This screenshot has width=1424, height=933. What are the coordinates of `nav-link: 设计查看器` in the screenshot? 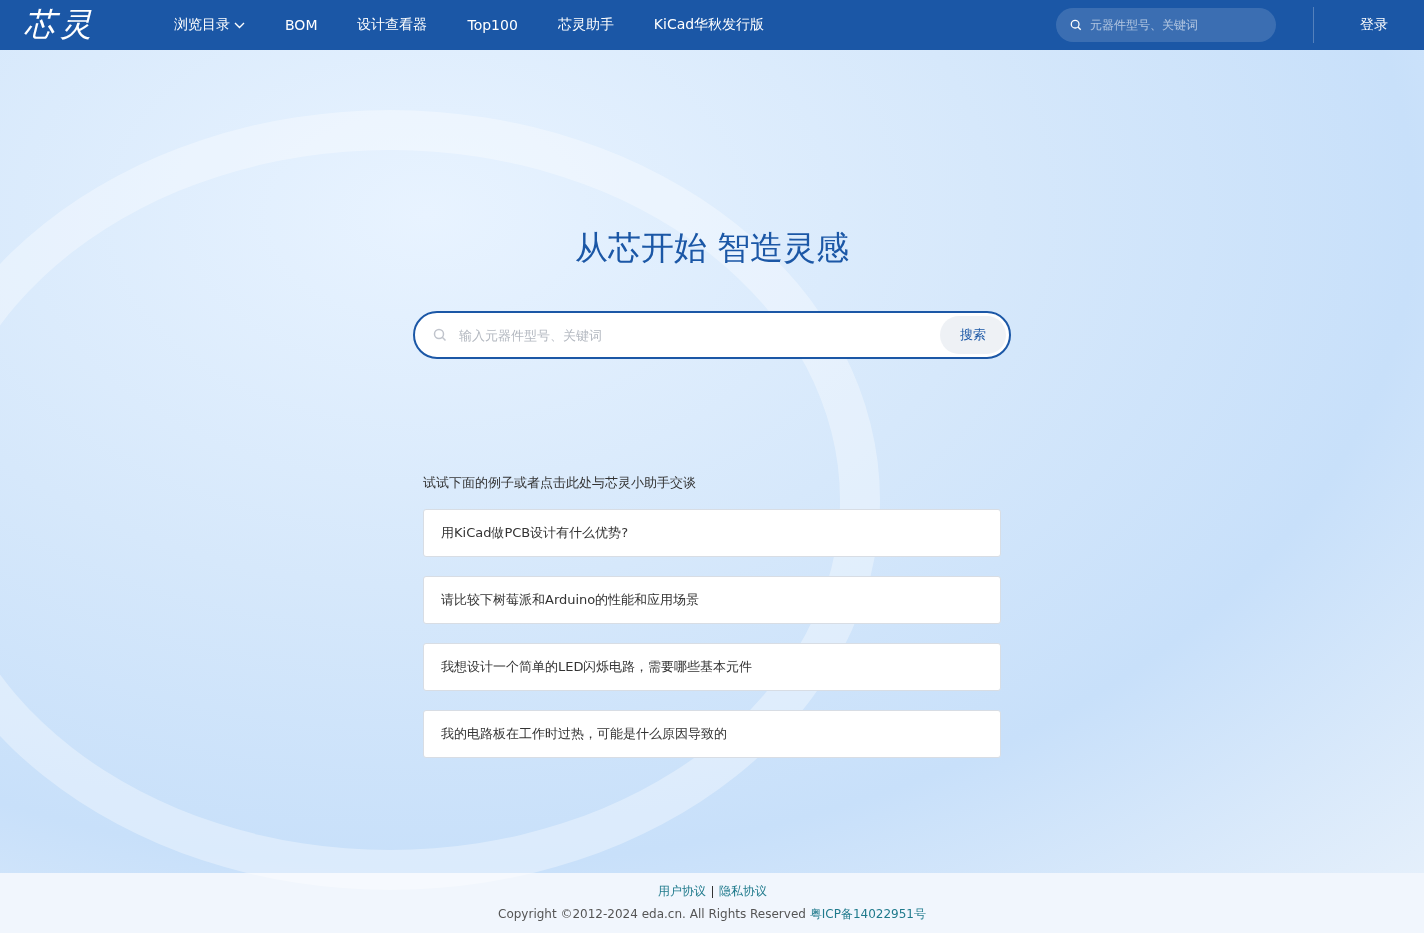 It's located at (392, 25).